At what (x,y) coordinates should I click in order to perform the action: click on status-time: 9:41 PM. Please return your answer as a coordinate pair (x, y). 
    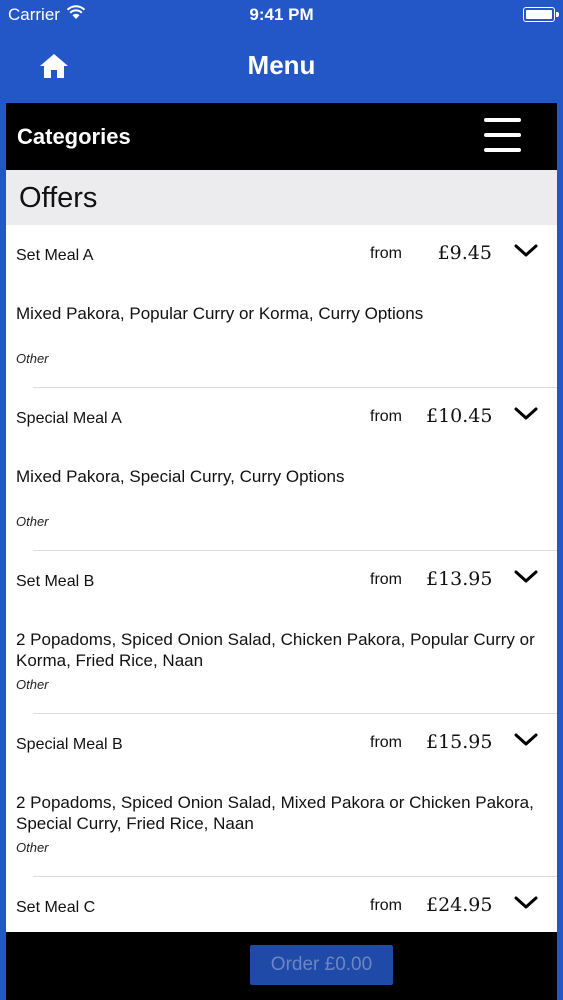
    Looking at the image, I should click on (281, 14).